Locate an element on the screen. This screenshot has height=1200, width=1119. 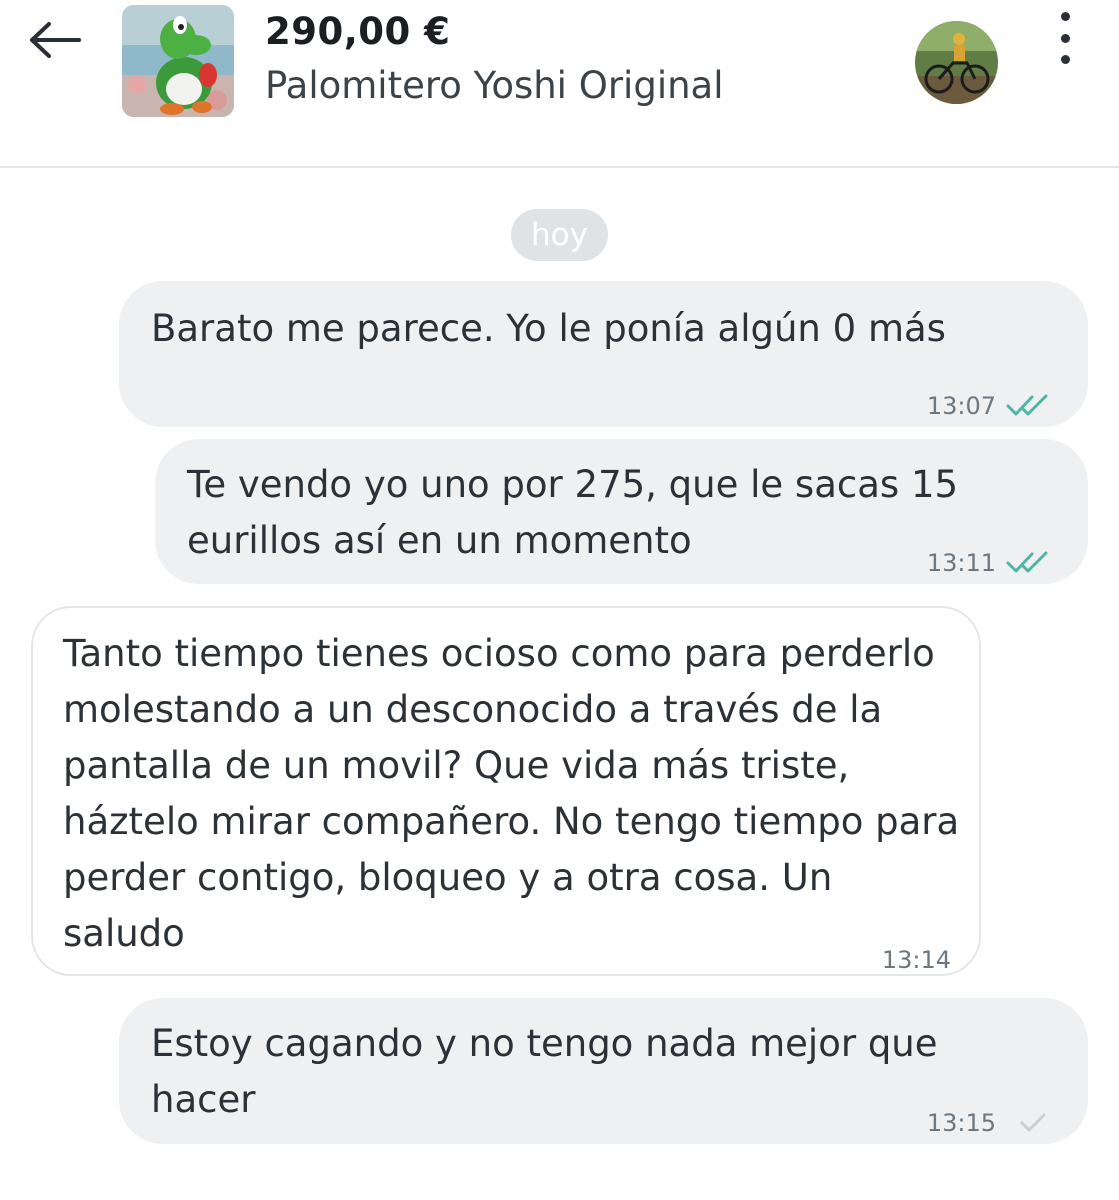
single-check-icon is located at coordinates (1033, 1122).